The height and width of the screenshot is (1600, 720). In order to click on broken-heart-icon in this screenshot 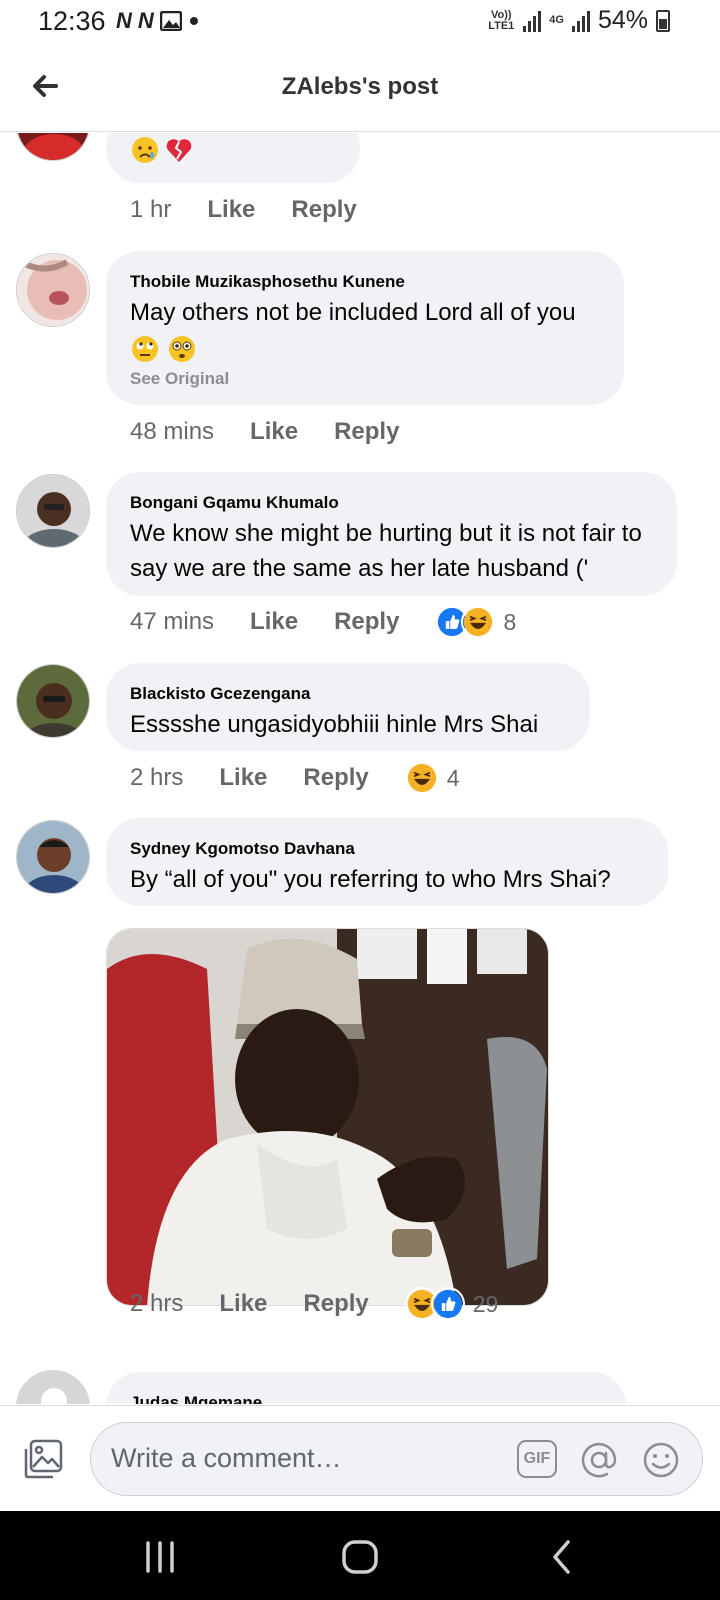, I will do `click(179, 150)`.